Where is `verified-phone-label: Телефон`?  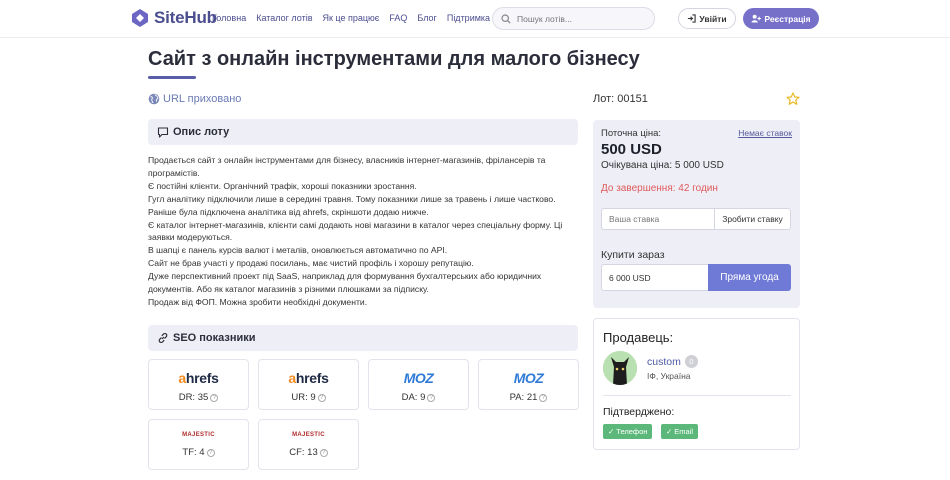 verified-phone-label: Телефон is located at coordinates (632, 431).